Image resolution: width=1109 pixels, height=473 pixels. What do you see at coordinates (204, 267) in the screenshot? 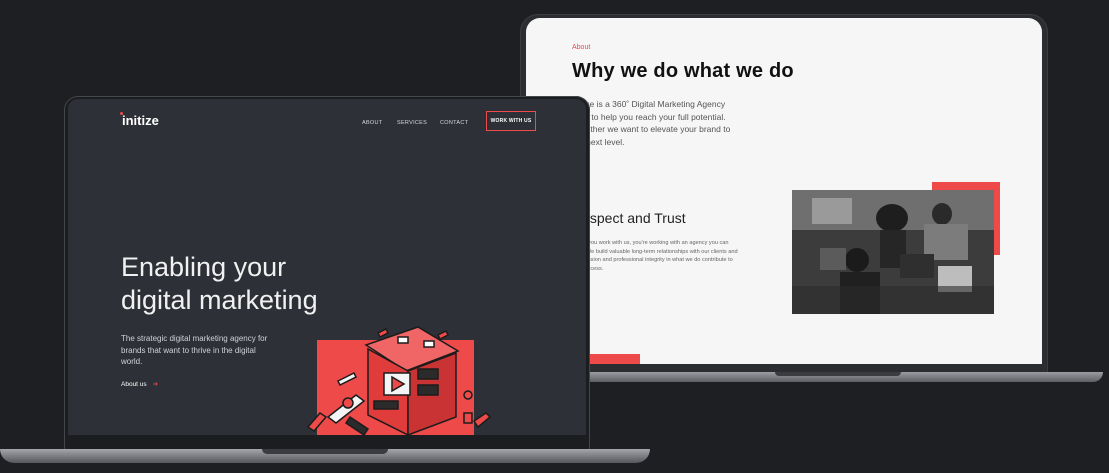
I see `hero-title-line-1: Enabling your` at bounding box center [204, 267].